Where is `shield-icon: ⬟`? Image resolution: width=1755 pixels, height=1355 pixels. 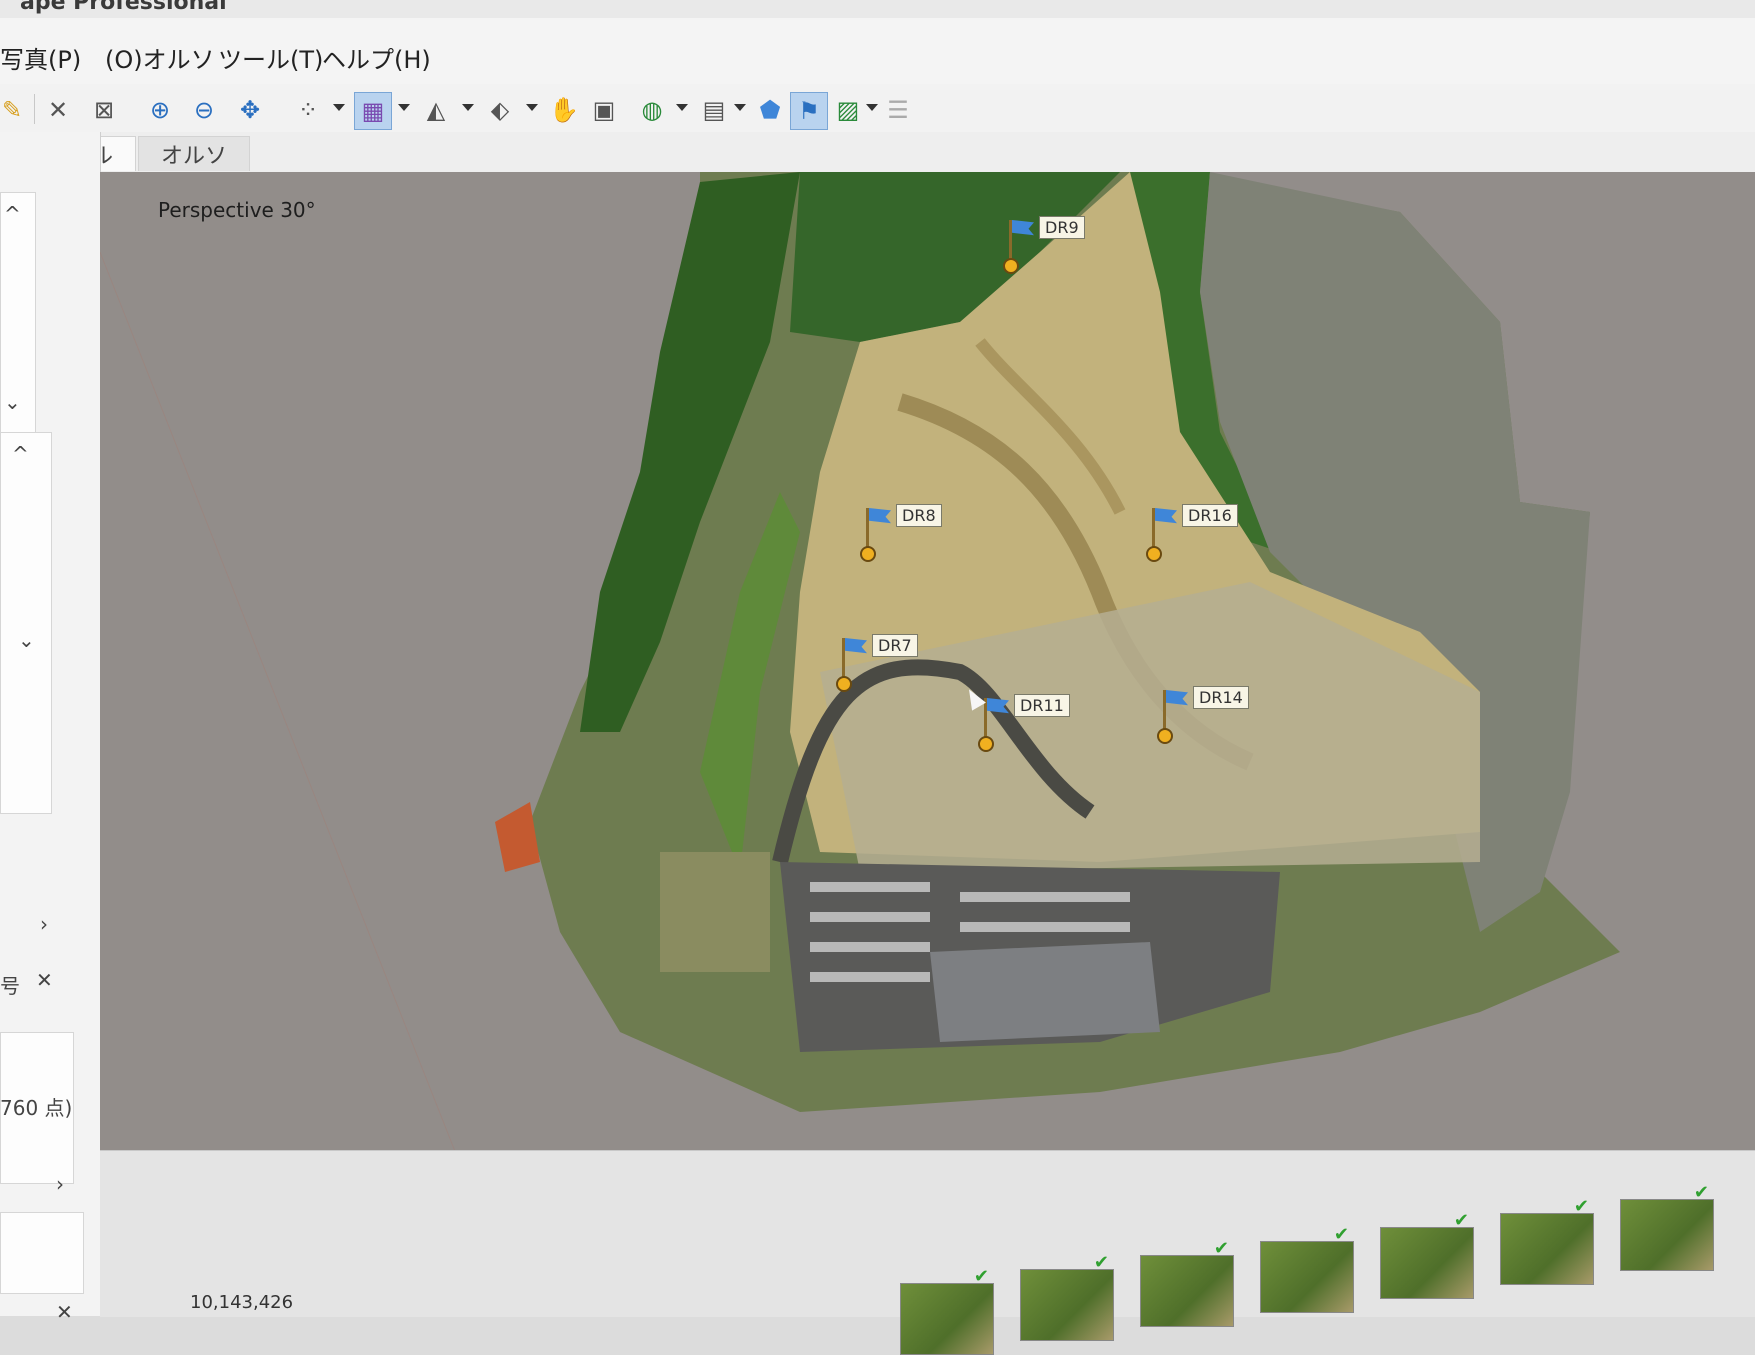
shield-icon: ⬟ is located at coordinates (770, 110).